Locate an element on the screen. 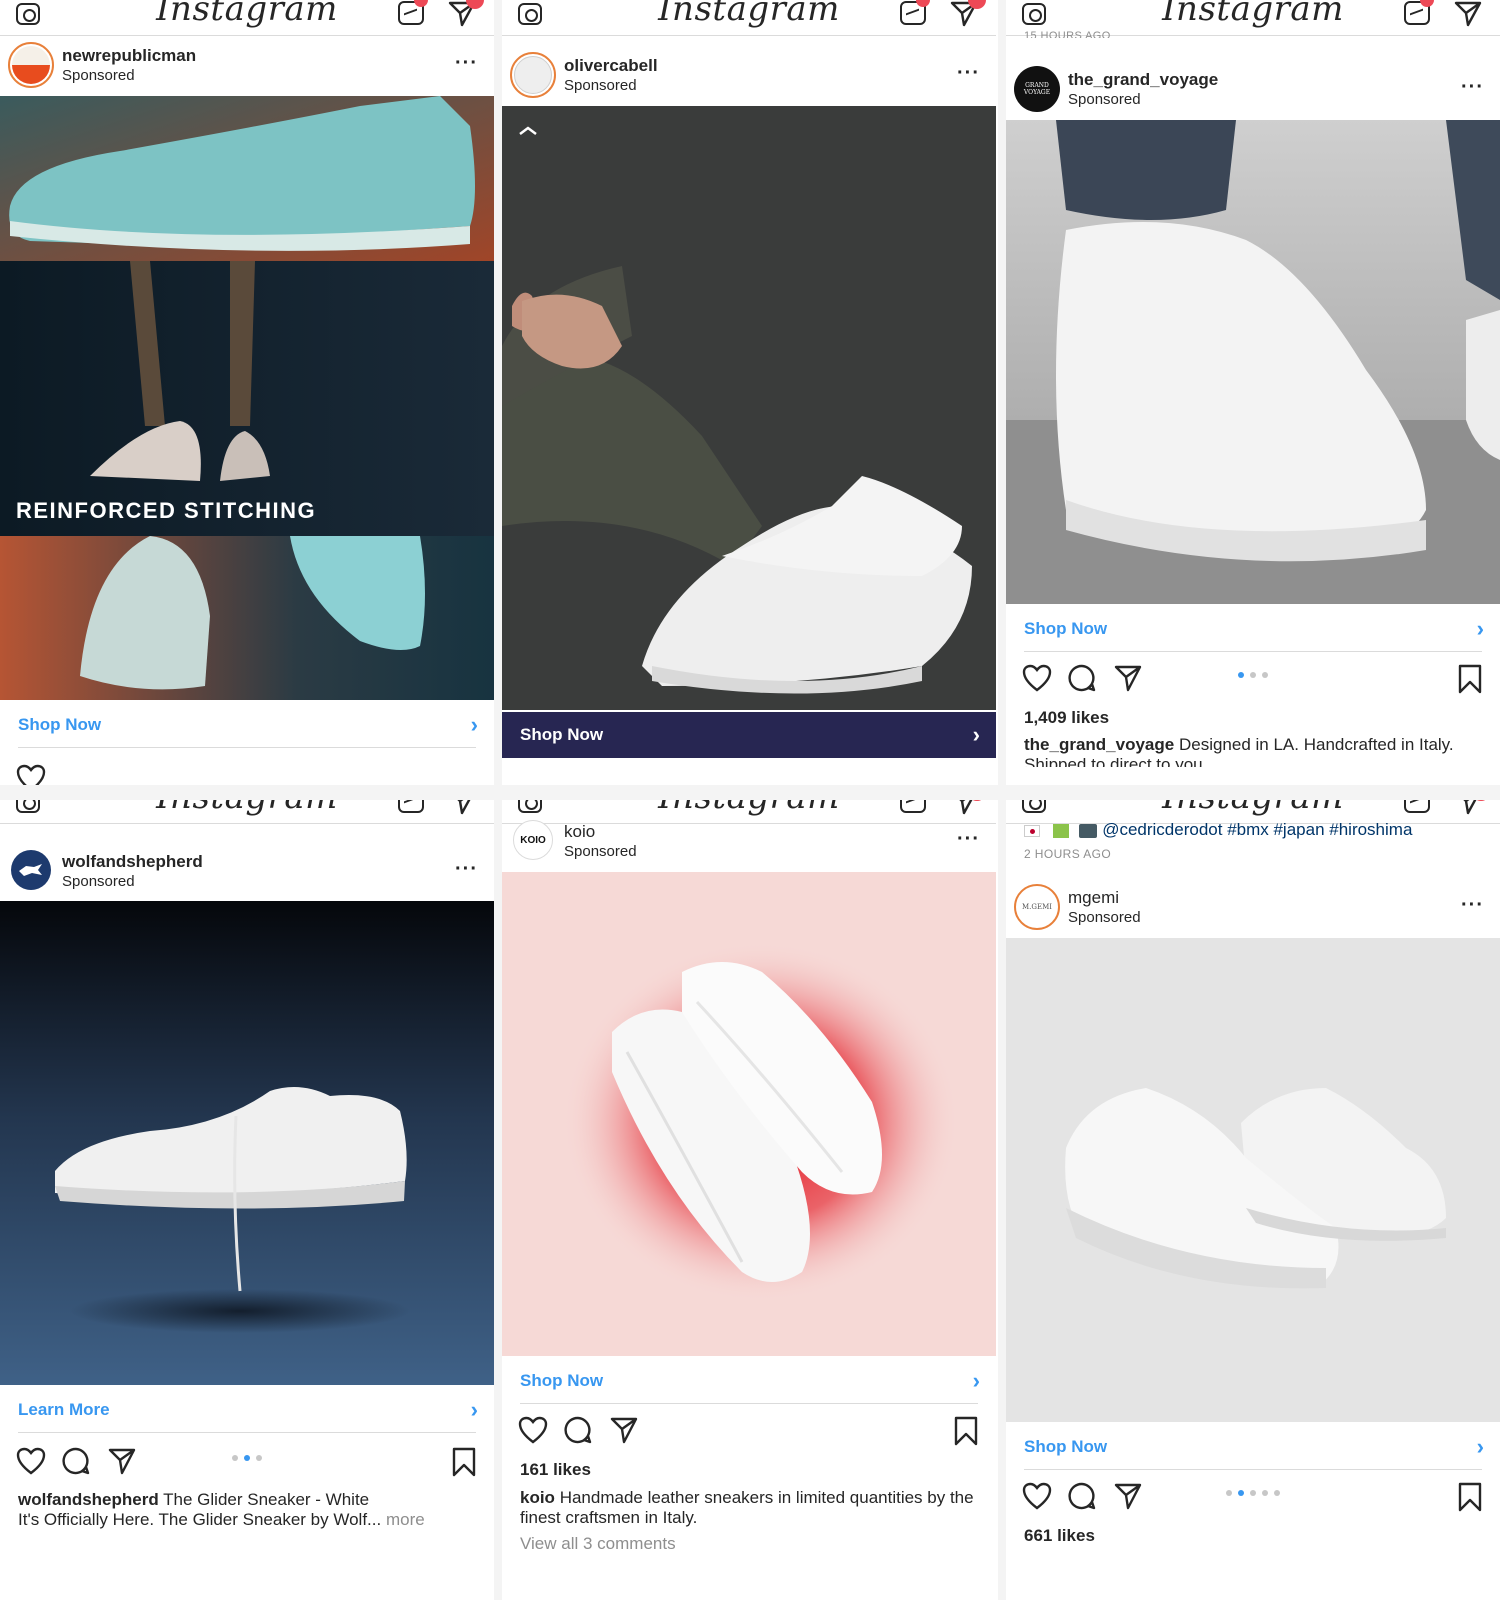 This screenshot has height=1600, width=1500. learn-more-button: Learn More is located at coordinates (64, 1410).